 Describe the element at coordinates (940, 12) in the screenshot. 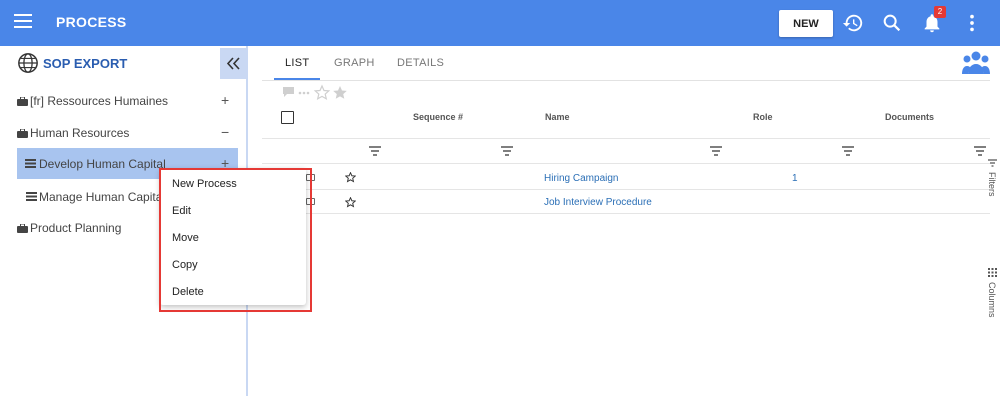

I see `notification-badge: 2` at that location.